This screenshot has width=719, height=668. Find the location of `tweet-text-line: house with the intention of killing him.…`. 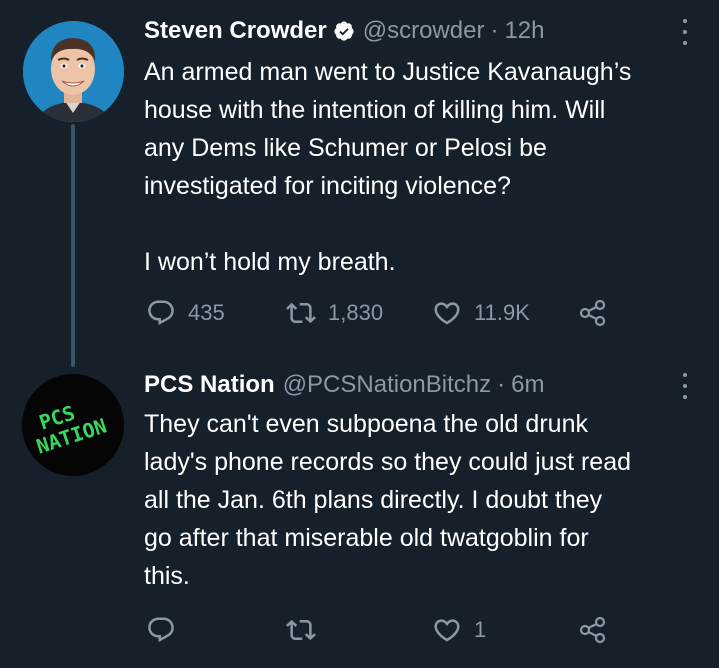

tweet-text-line: house with the intention of killing him.… is located at coordinates (375, 110).